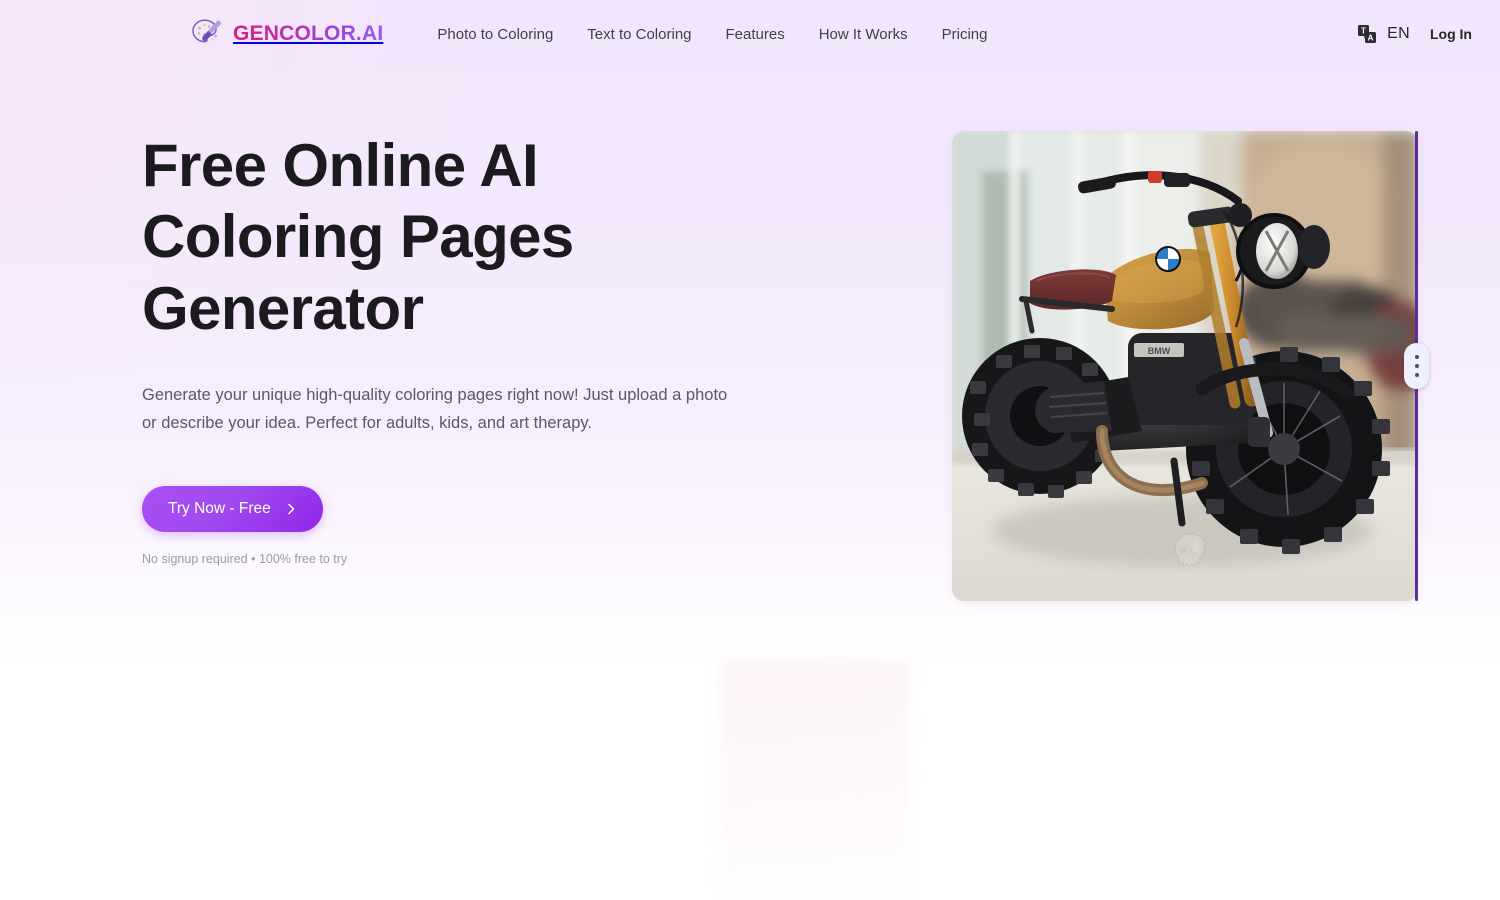  I want to click on login-link: Log In, so click(1451, 34).